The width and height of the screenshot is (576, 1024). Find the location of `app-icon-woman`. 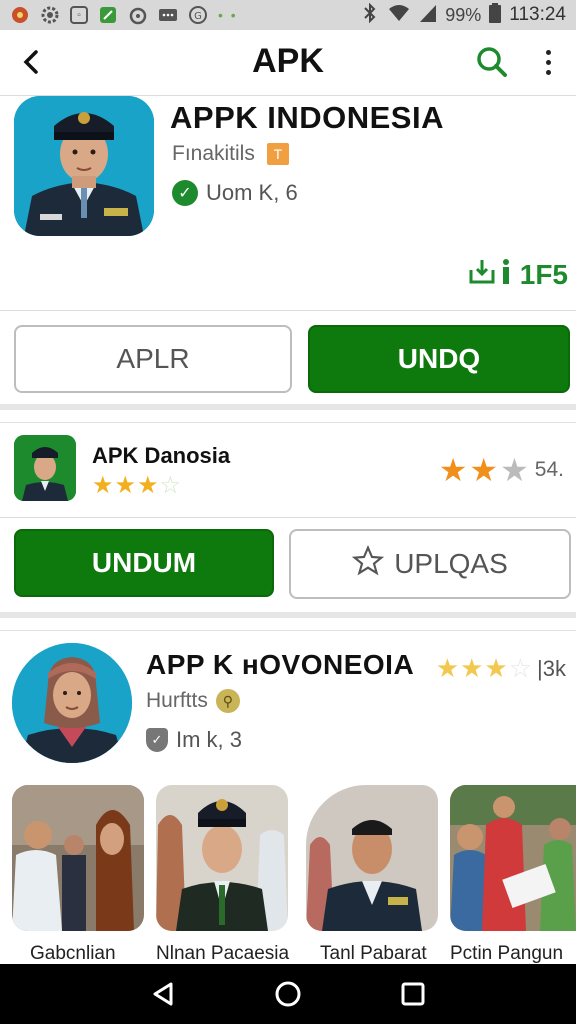

app-icon-woman is located at coordinates (72, 703).